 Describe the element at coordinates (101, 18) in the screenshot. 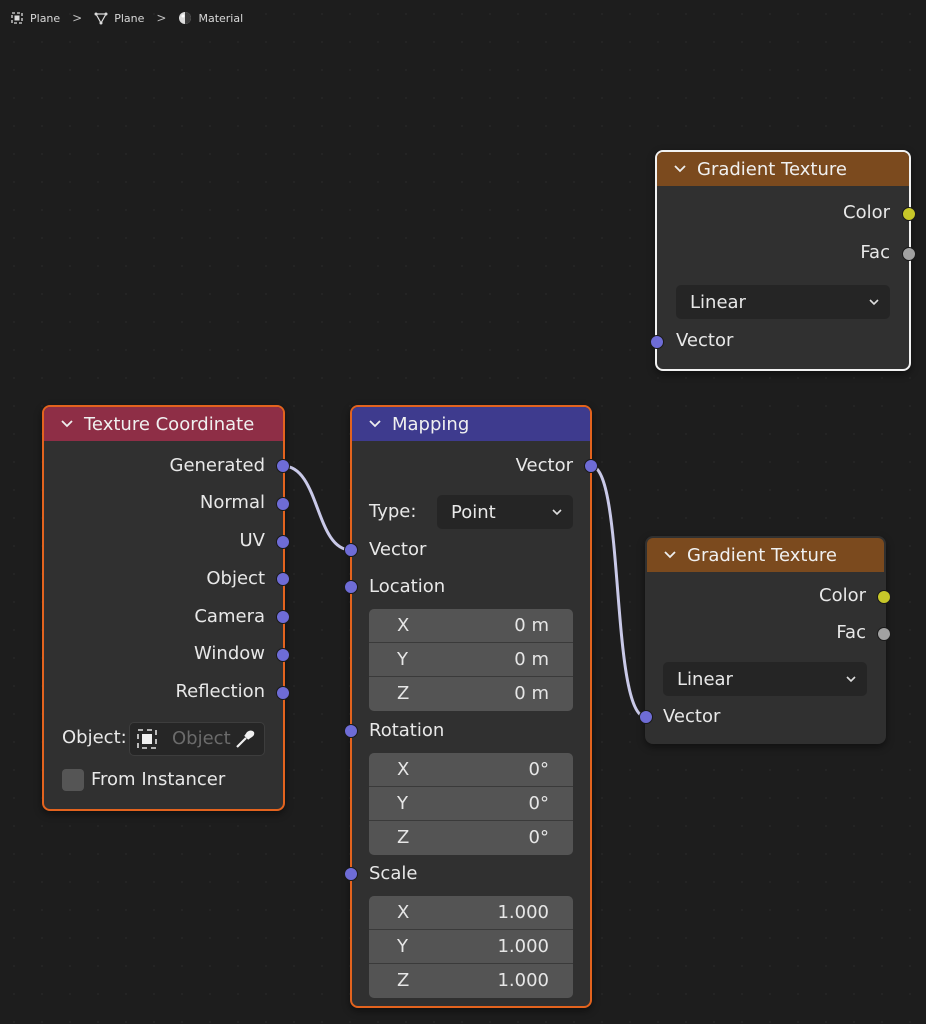

I see `mesh-icon` at that location.